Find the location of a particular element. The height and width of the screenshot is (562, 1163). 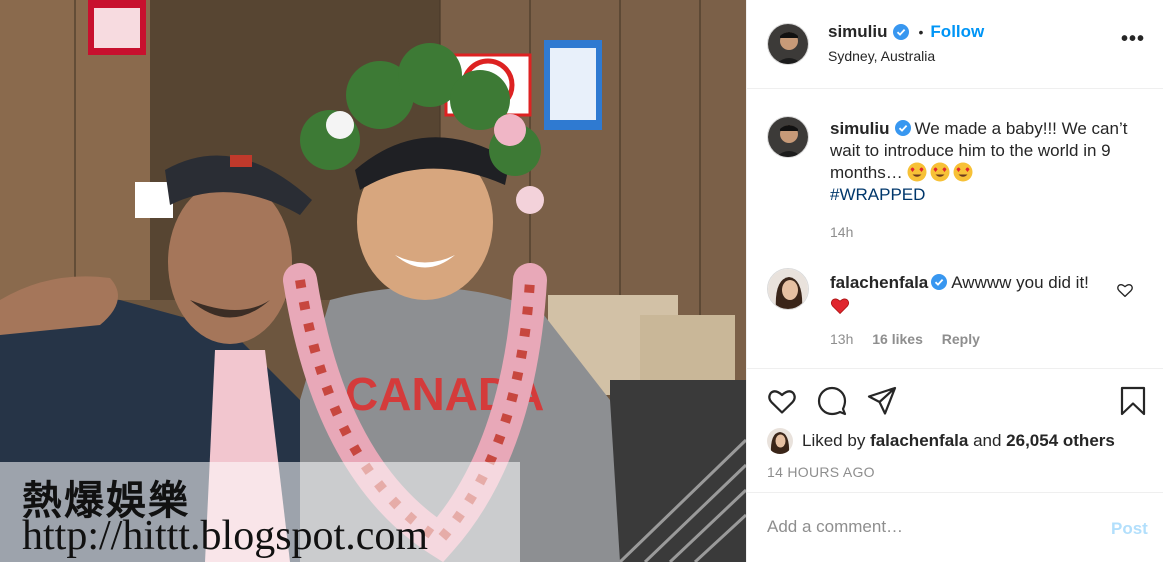

comment-like-heart-icon is located at coordinates (1125, 290).